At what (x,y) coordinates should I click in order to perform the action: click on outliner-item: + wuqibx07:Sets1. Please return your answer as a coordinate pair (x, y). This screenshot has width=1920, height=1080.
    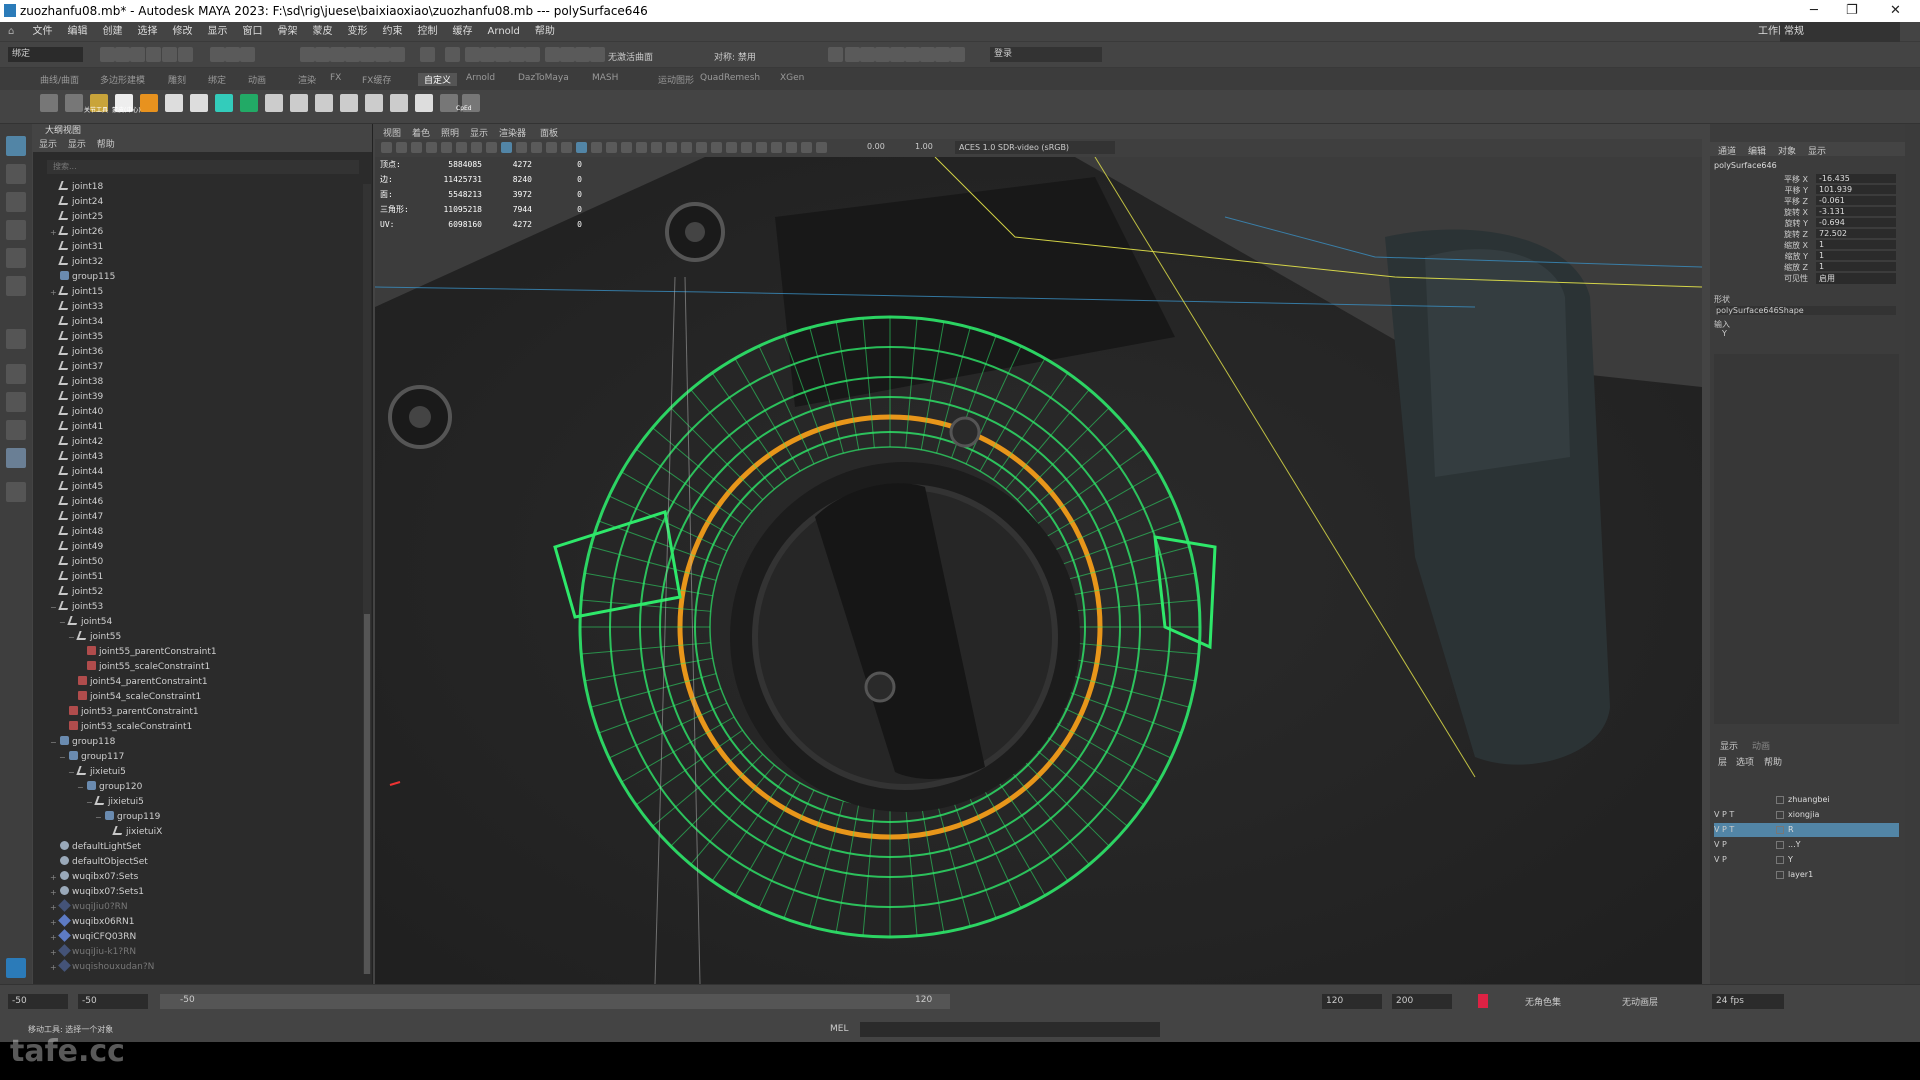
    Looking at the image, I should click on (97, 892).